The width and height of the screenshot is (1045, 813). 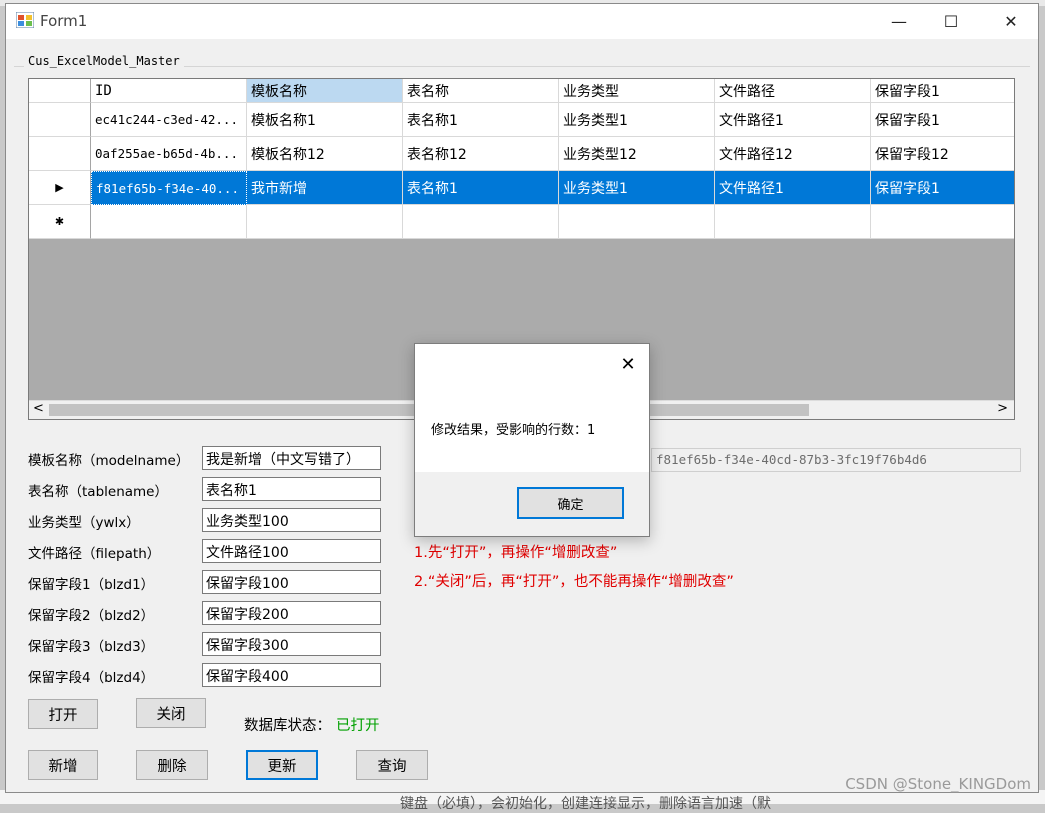 I want to click on blzd3-label: 保留字段3（blzd3）, so click(x=91, y=647).